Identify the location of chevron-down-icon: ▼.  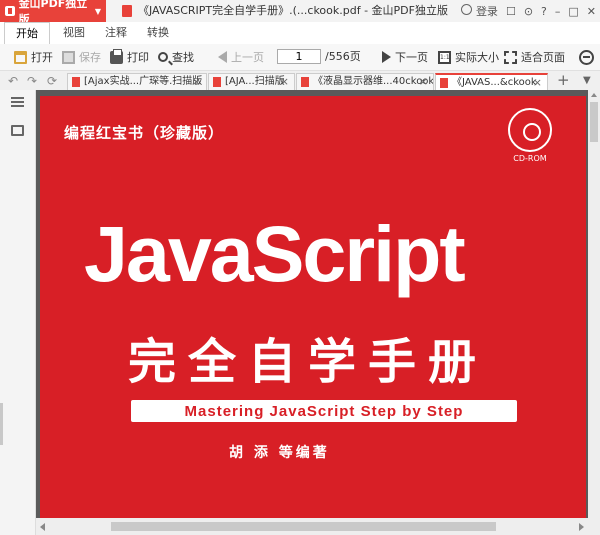
(97, 11).